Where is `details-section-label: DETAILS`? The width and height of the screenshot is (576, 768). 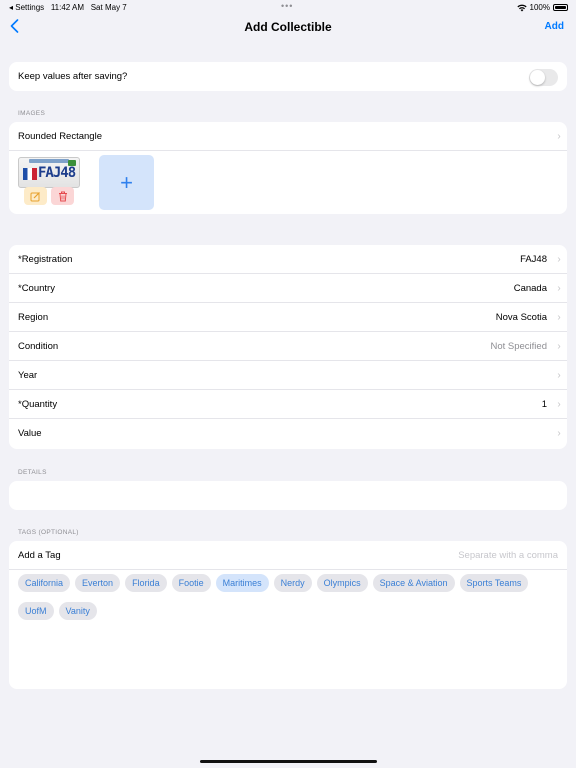
details-section-label: DETAILS is located at coordinates (32, 472).